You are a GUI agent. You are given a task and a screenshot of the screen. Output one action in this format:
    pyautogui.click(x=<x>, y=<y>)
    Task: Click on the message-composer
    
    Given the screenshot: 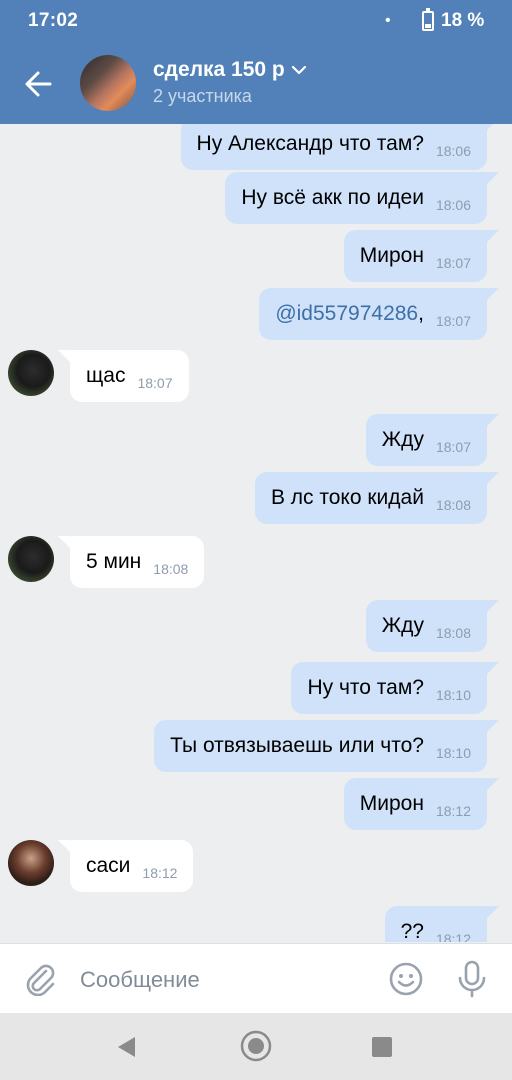 What is the action you would take?
    pyautogui.click(x=256, y=978)
    